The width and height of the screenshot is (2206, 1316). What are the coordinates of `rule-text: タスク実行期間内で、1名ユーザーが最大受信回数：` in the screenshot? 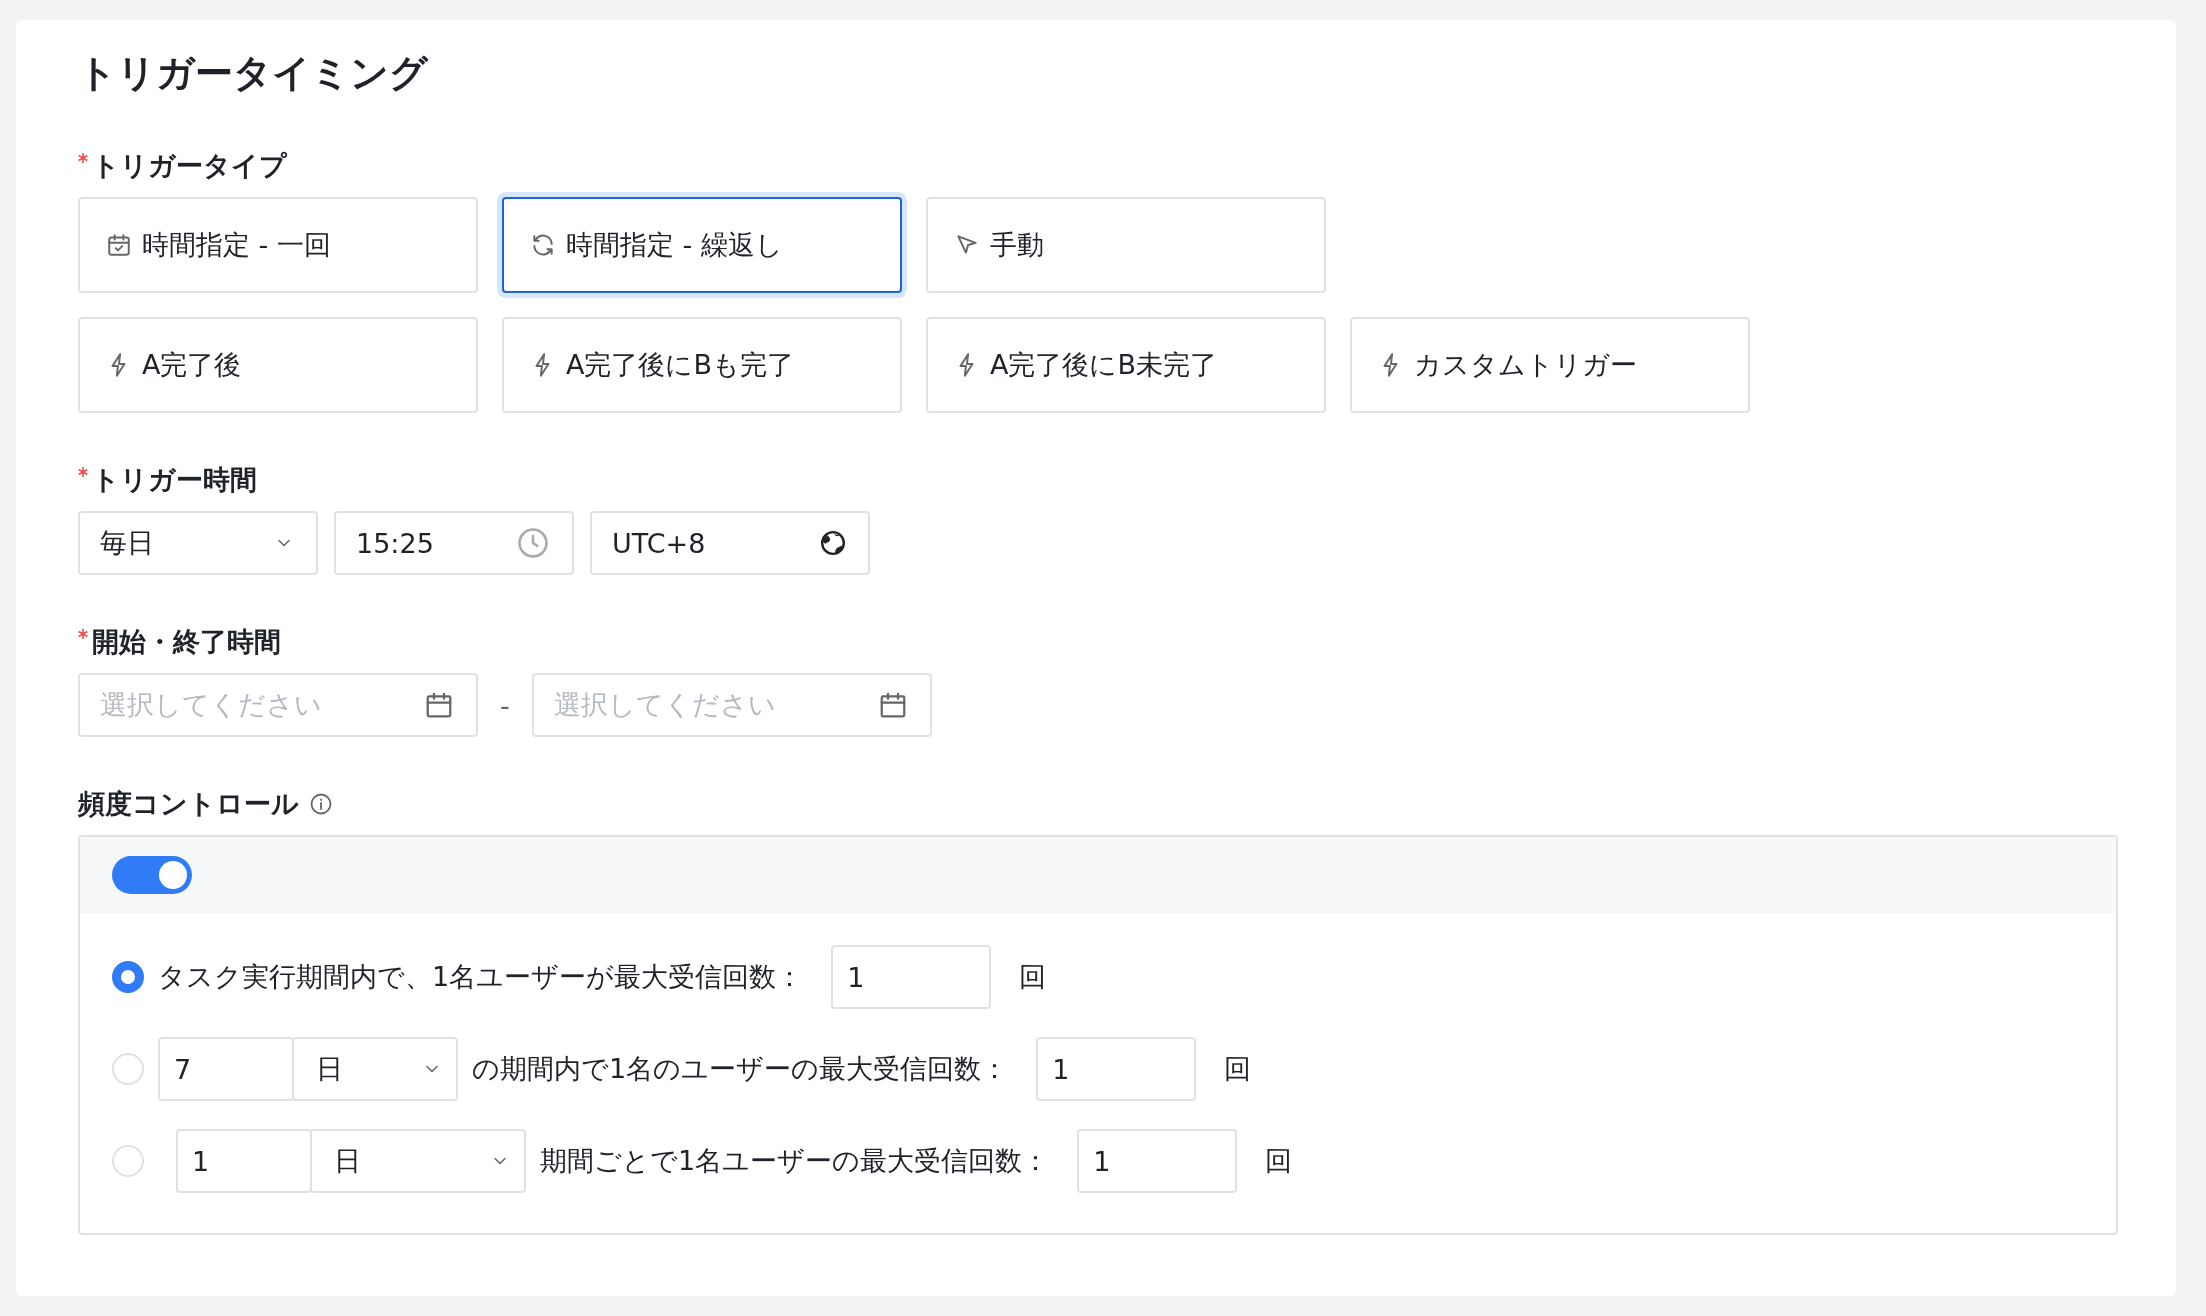 It's located at (481, 977).